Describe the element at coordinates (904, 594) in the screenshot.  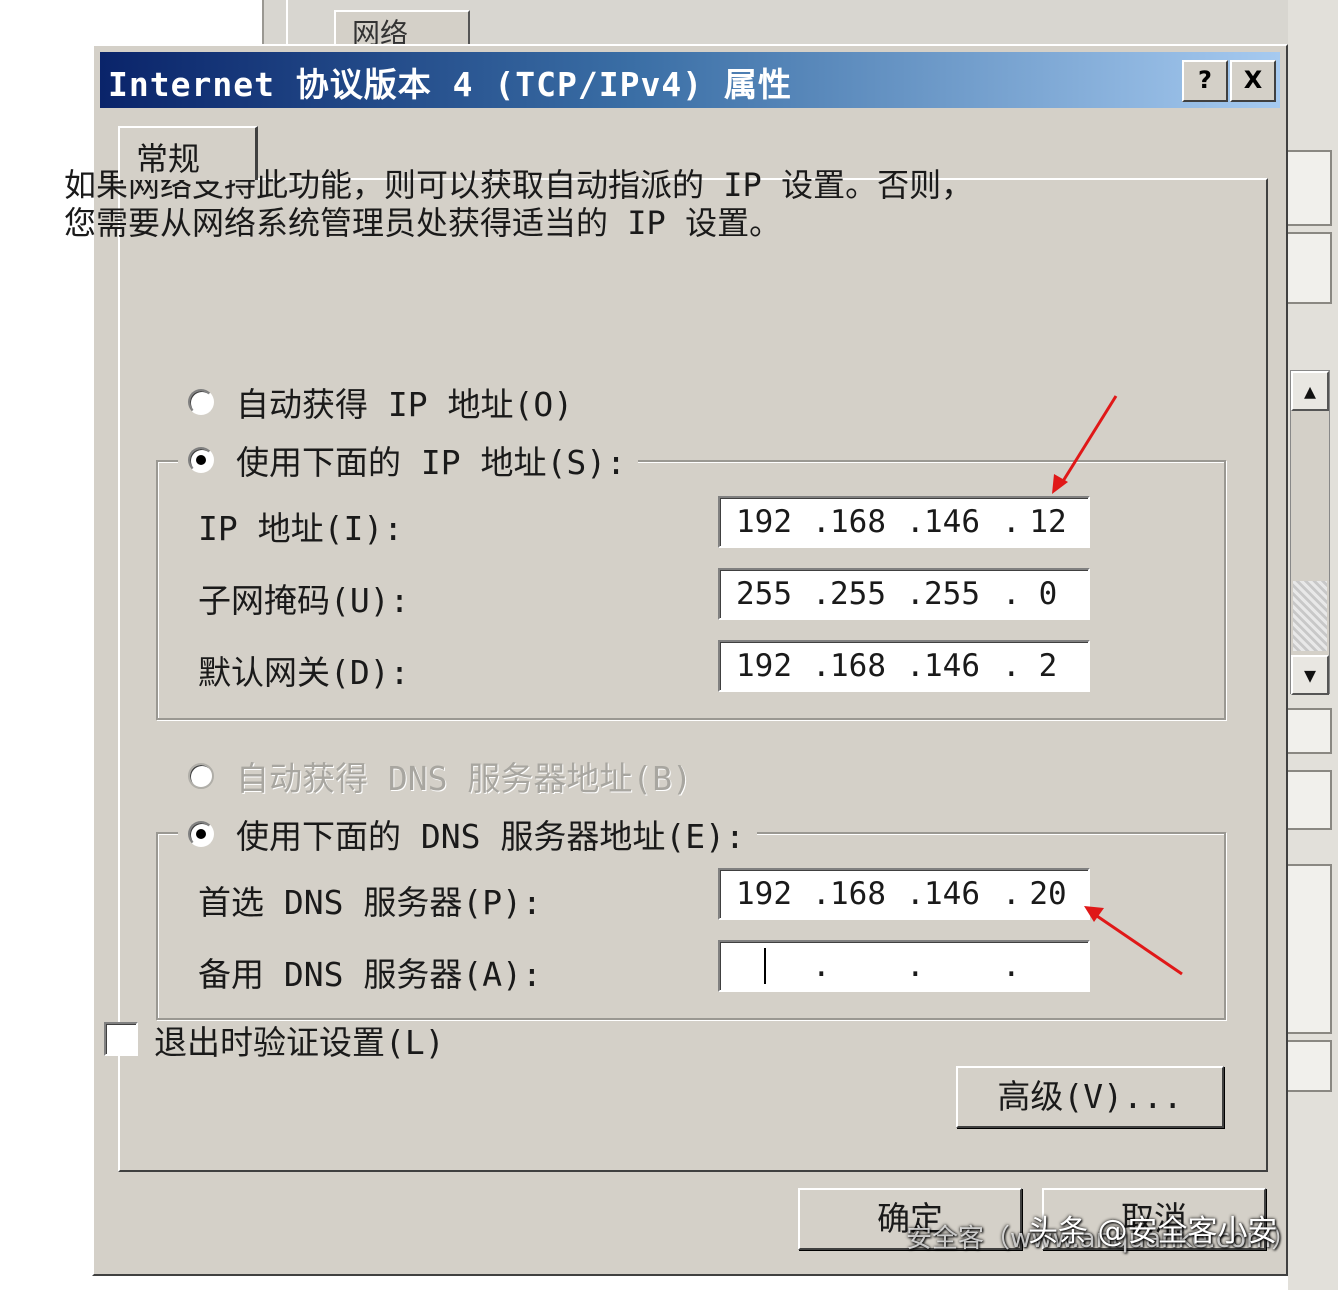
I see `subnet-mask-field: 255. 255. 255. 0` at that location.